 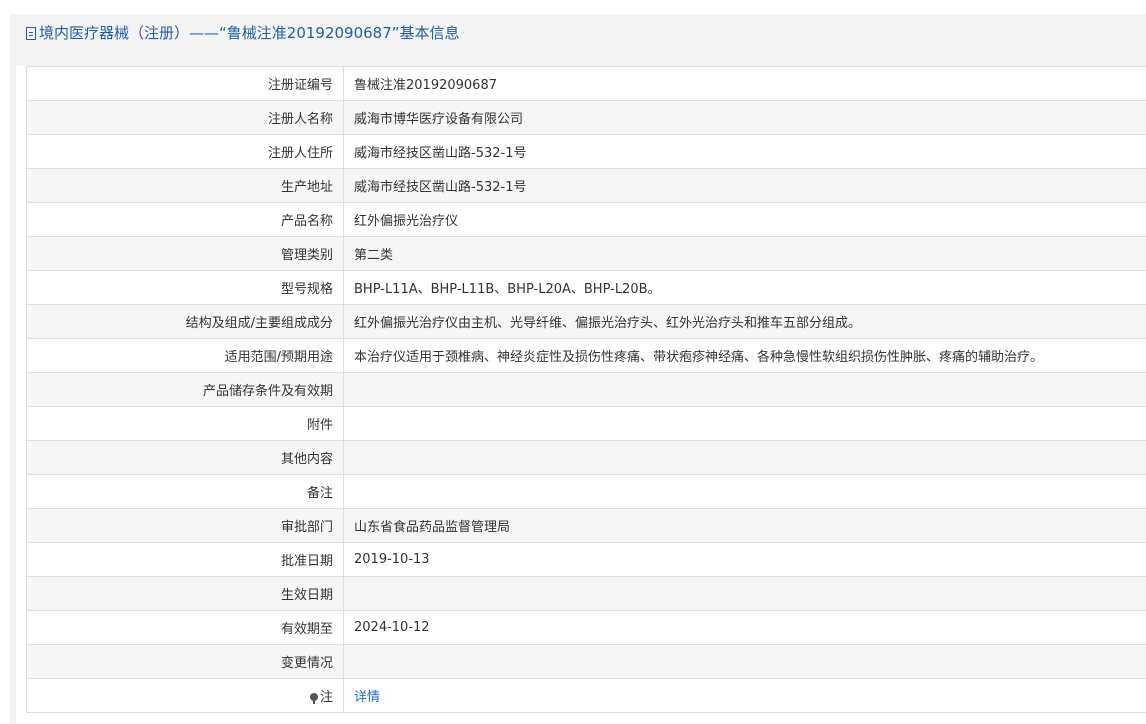 What do you see at coordinates (367, 697) in the screenshot?
I see `details-link: 详情` at bounding box center [367, 697].